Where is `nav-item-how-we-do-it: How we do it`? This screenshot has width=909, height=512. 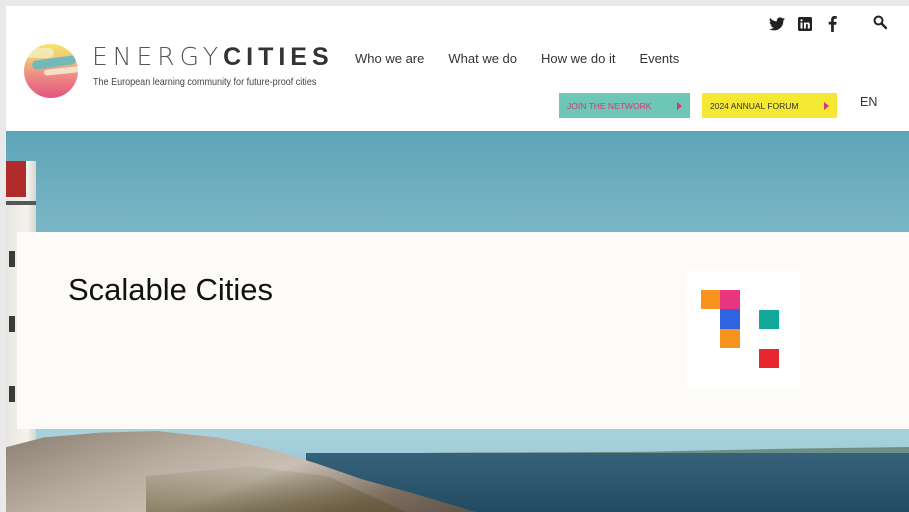 nav-item-how-we-do-it: How we do it is located at coordinates (578, 58).